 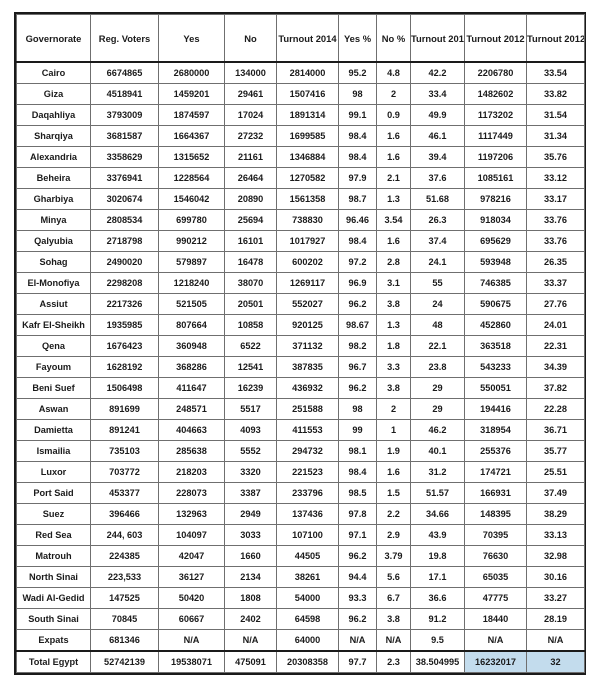 What do you see at coordinates (437, 367) in the screenshot?
I see `cell-turnout_2014_pct: 23.8` at bounding box center [437, 367].